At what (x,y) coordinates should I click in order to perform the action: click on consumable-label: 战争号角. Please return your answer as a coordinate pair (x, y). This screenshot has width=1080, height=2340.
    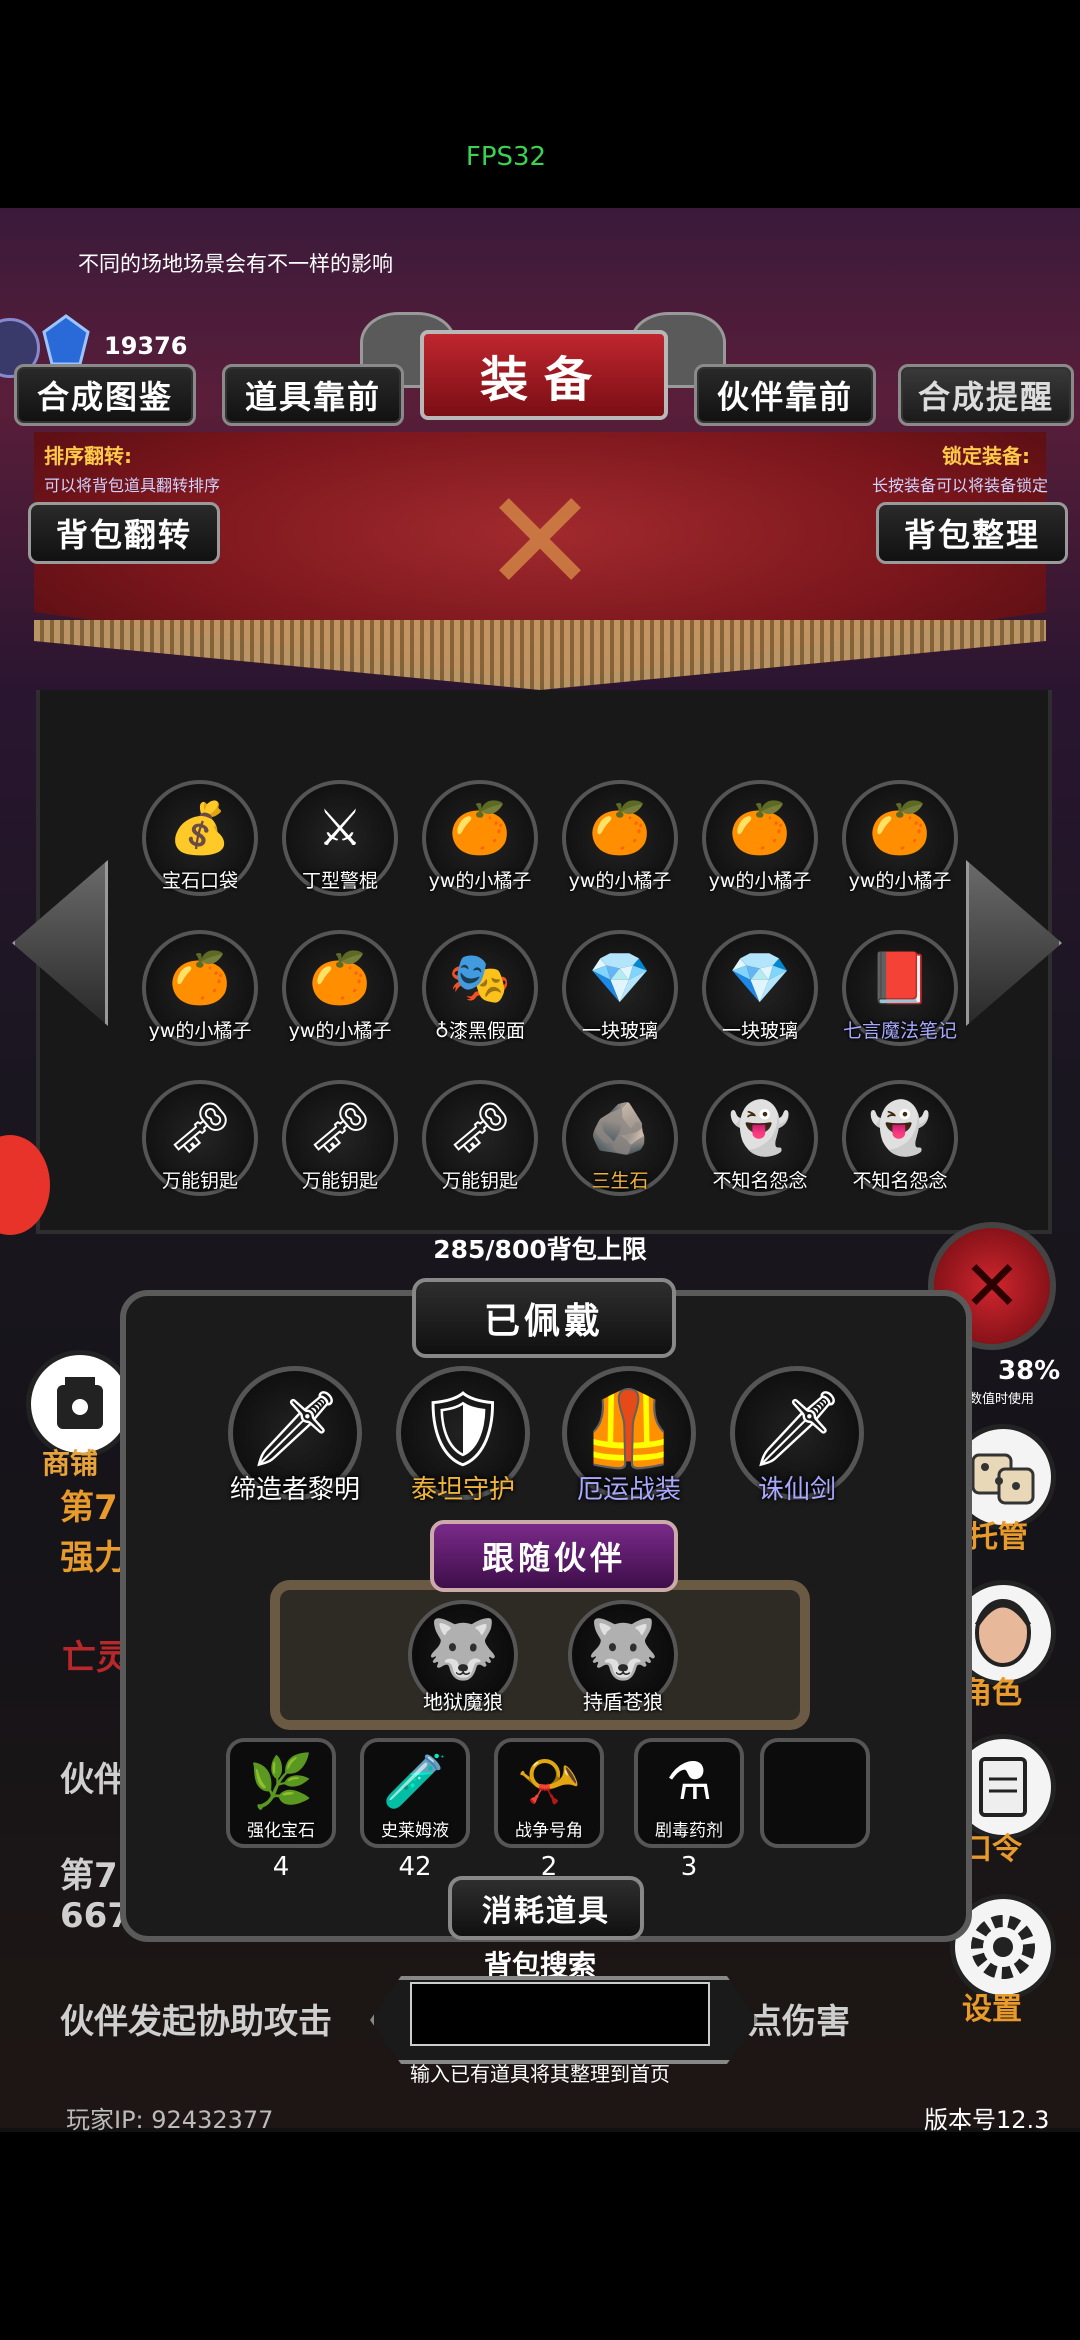
    Looking at the image, I should click on (549, 1831).